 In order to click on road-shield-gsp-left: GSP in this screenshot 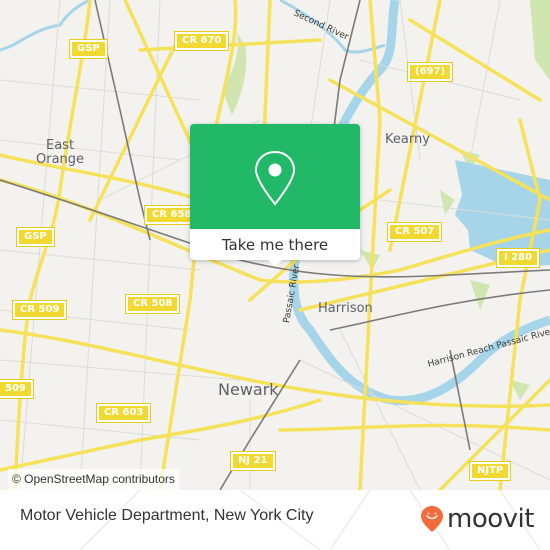, I will do `click(35, 237)`.